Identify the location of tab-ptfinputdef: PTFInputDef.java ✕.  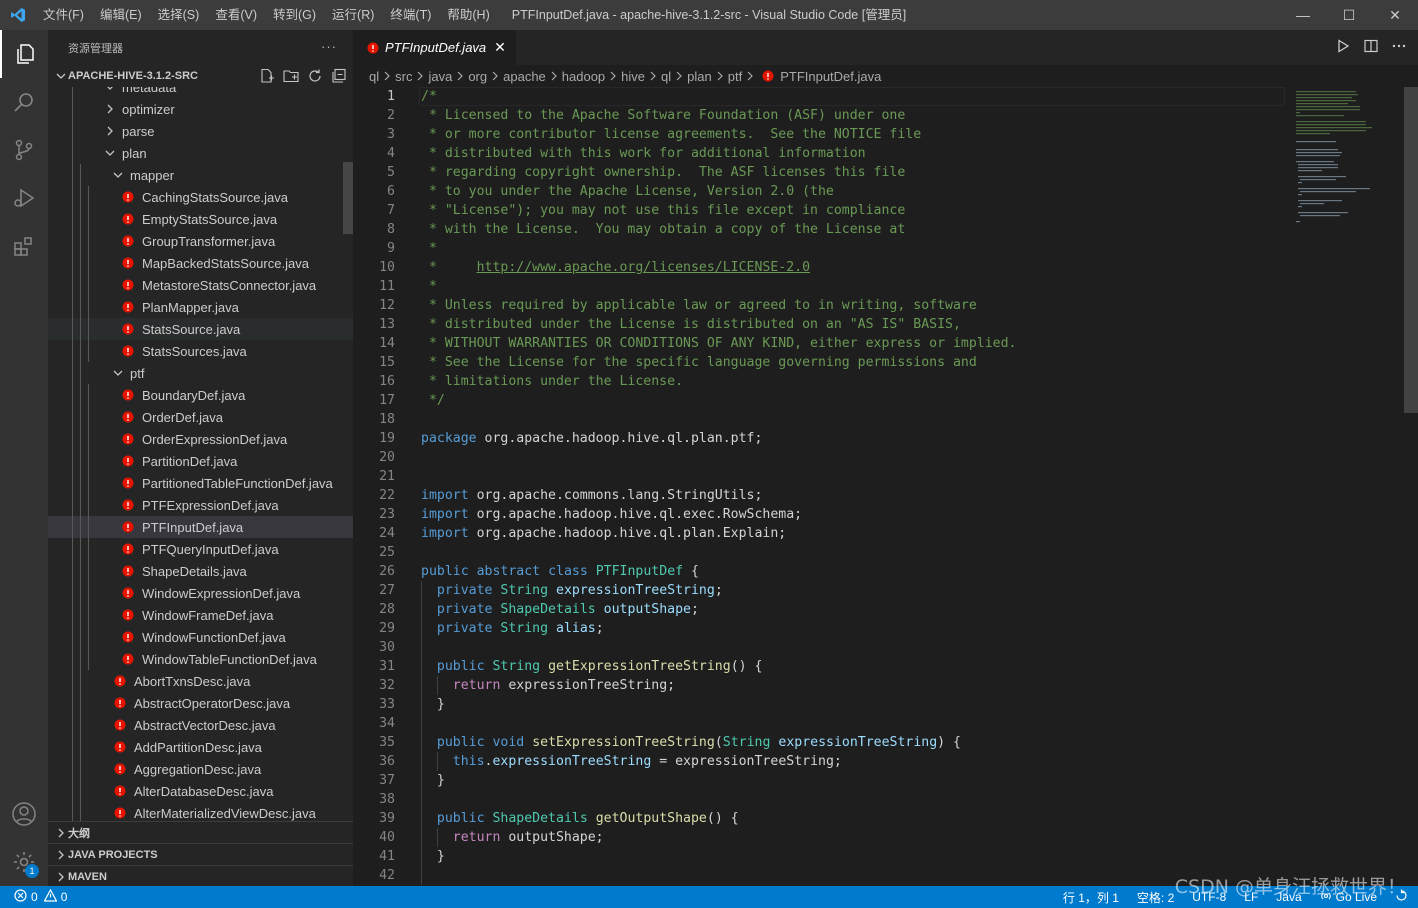
(434, 47).